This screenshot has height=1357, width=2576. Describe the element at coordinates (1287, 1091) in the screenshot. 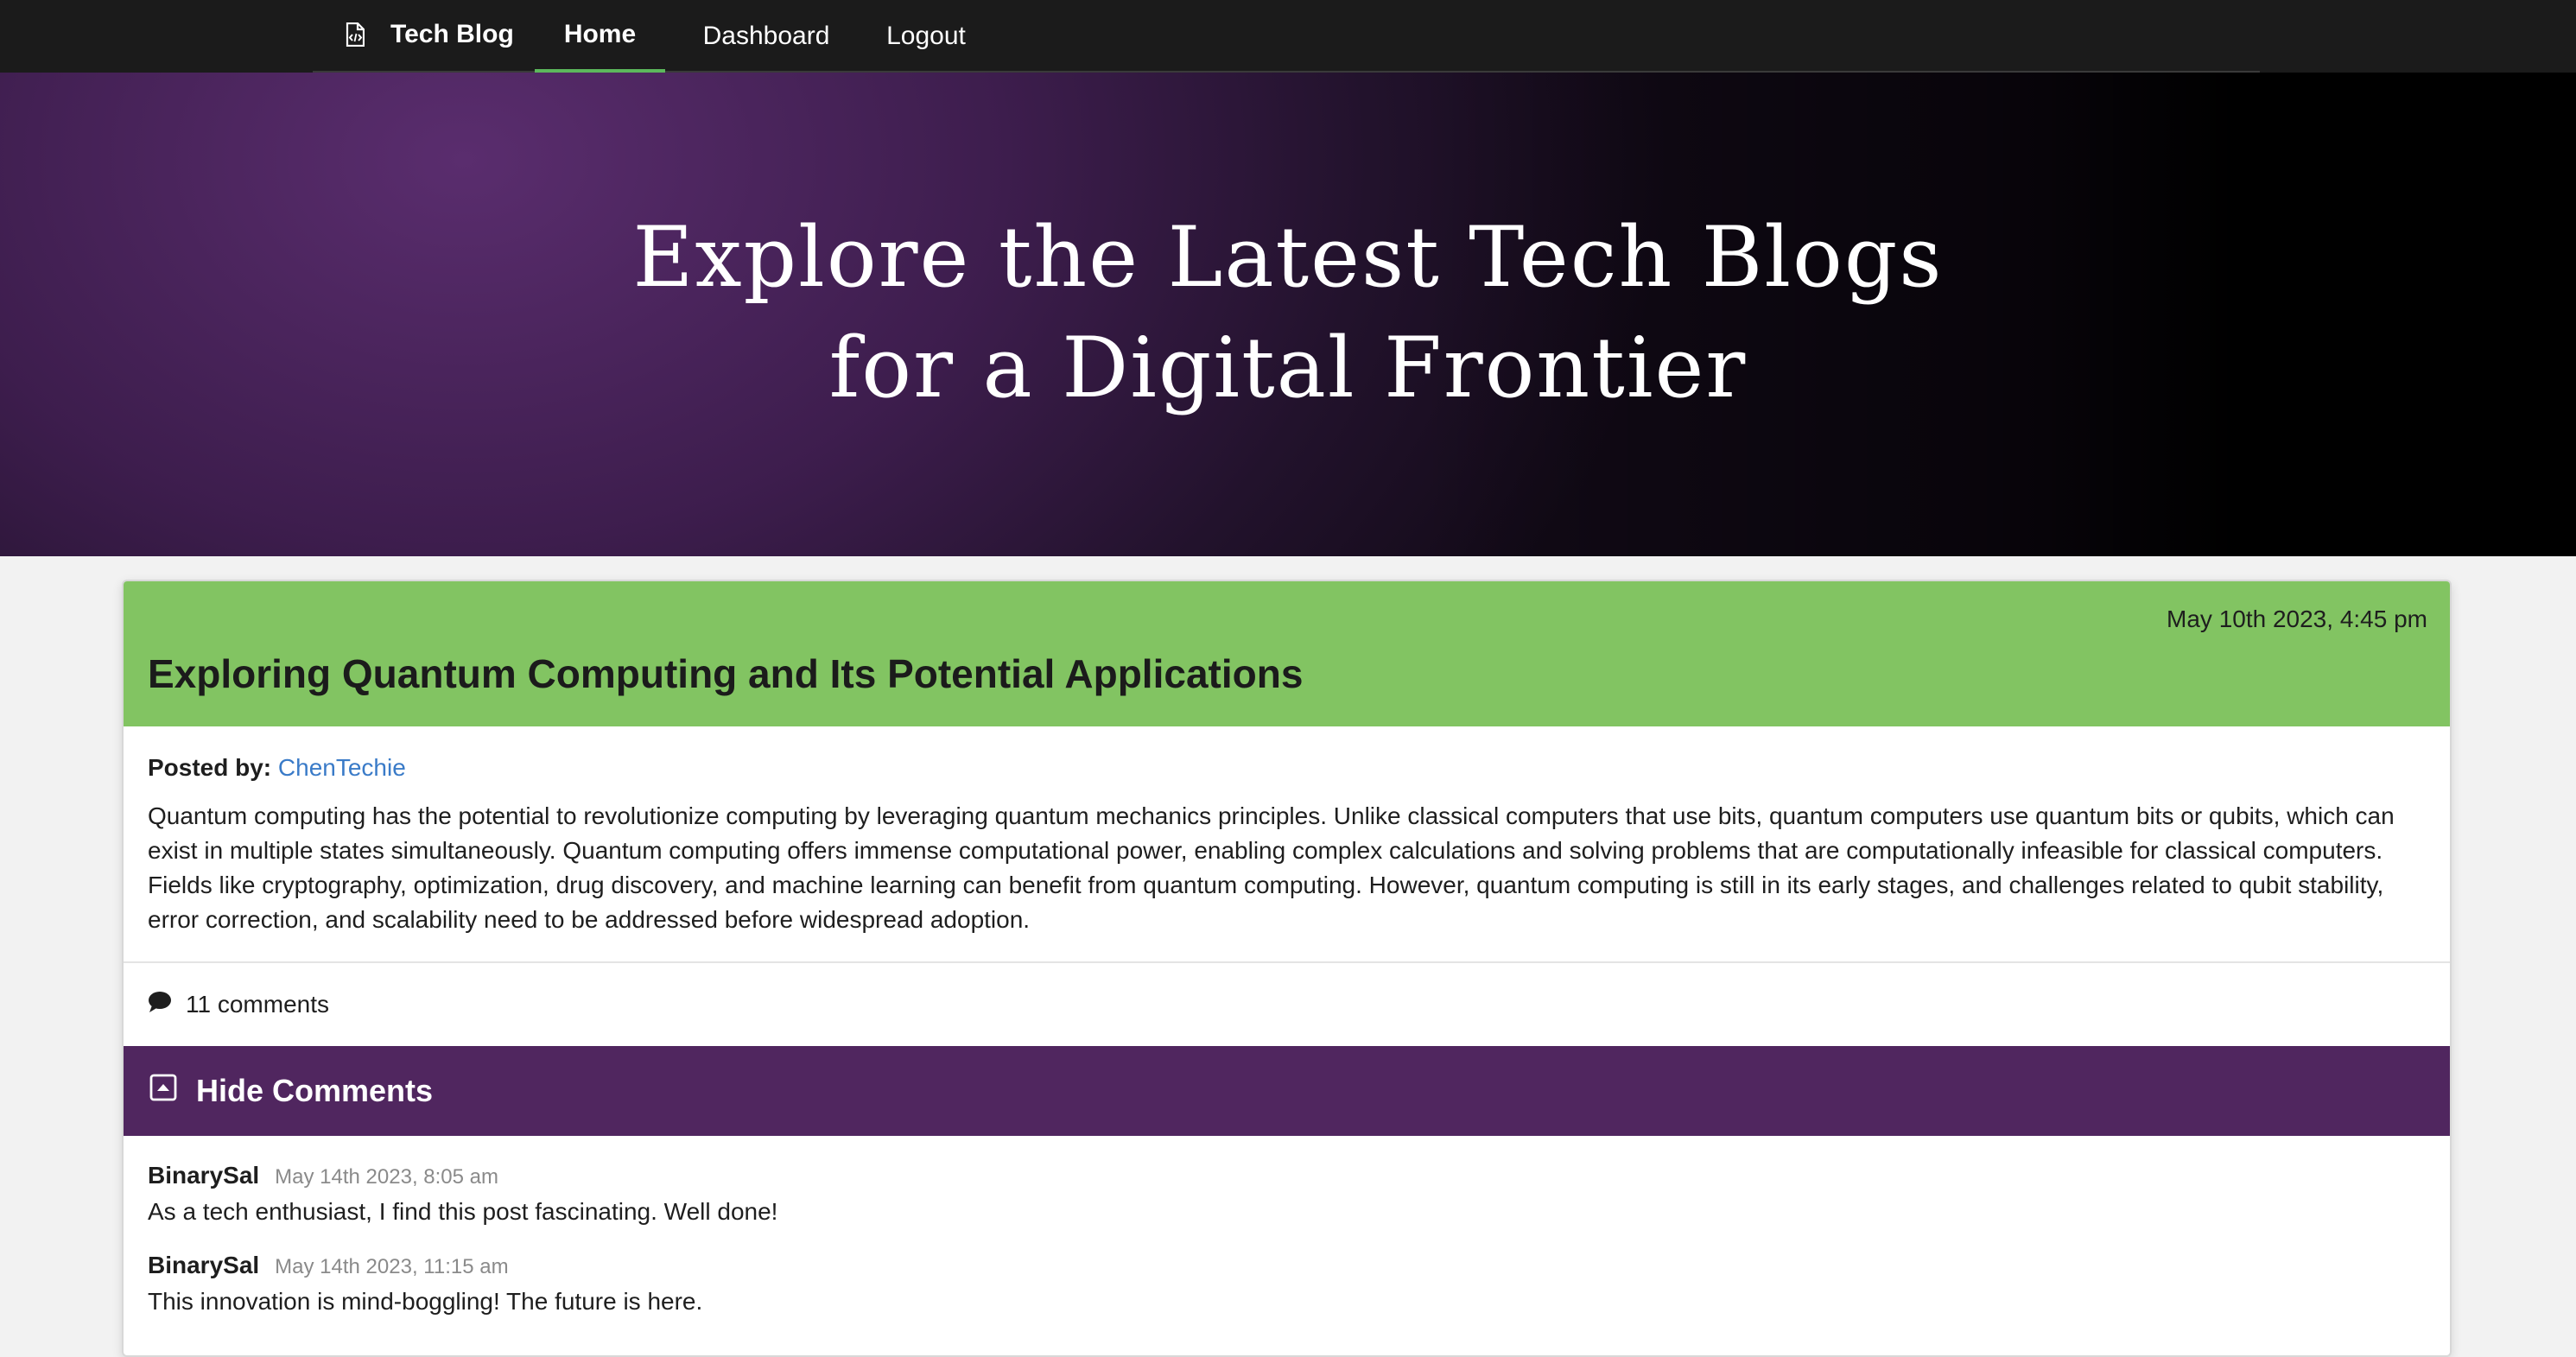

I see `hide-comments-button: Hide Comments` at that location.